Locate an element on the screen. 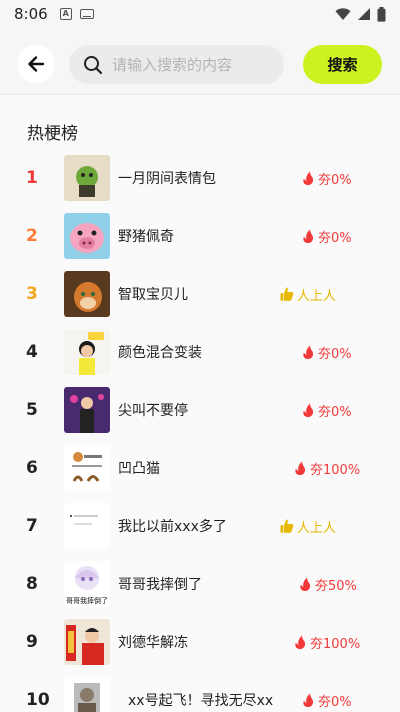 The image size is (400, 712). status-bar: 8:06 A is located at coordinates (200, 14).